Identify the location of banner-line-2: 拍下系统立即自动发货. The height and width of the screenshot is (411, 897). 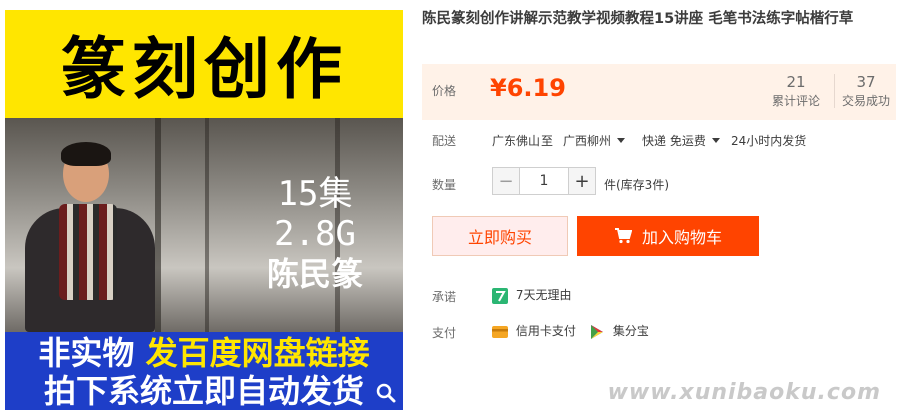
(203, 391).